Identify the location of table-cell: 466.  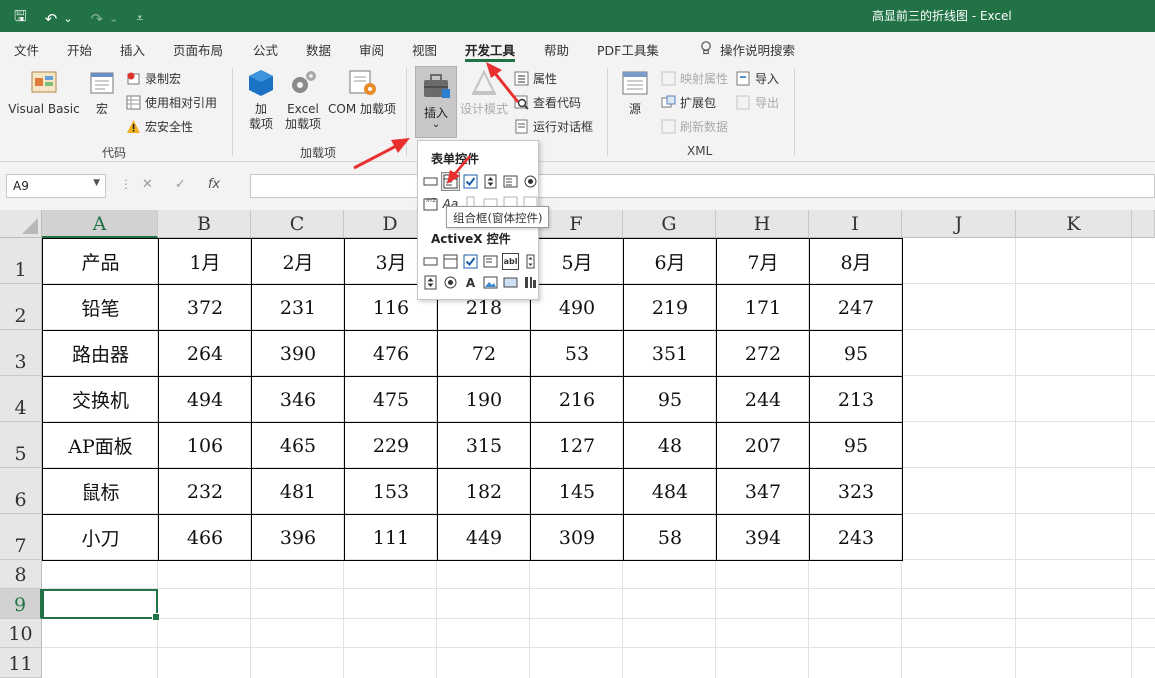
(205, 537).